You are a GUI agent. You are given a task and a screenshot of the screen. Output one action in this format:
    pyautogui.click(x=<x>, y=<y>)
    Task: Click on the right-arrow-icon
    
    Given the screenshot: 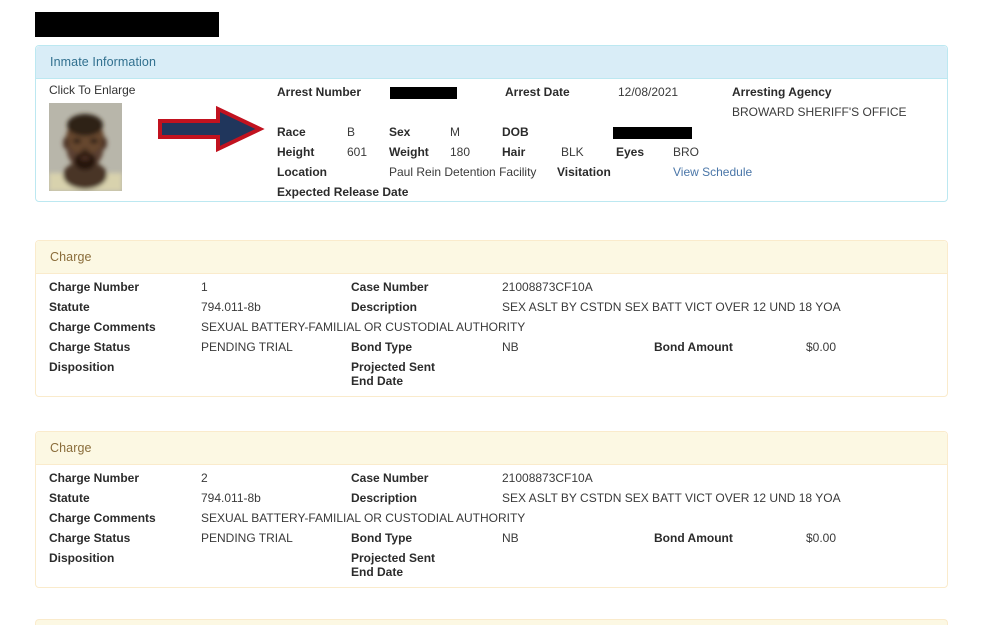 What is the action you would take?
    pyautogui.click(x=211, y=129)
    